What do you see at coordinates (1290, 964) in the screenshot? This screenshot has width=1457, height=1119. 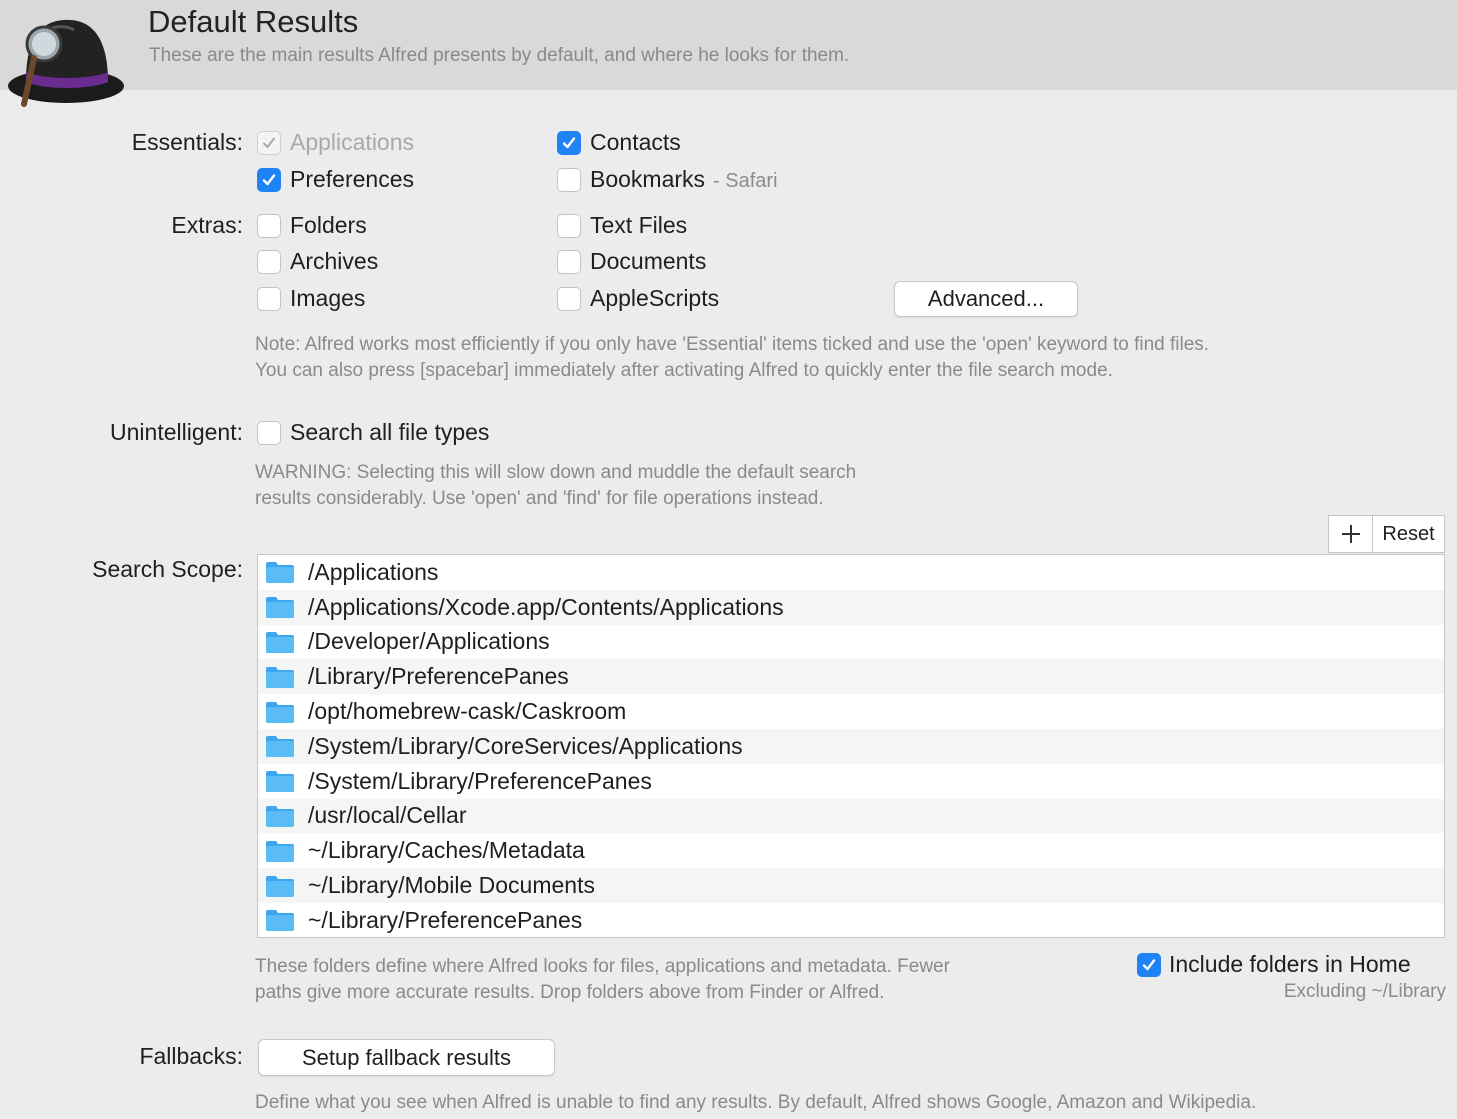 I see `include-home-label: Include folders in Home` at bounding box center [1290, 964].